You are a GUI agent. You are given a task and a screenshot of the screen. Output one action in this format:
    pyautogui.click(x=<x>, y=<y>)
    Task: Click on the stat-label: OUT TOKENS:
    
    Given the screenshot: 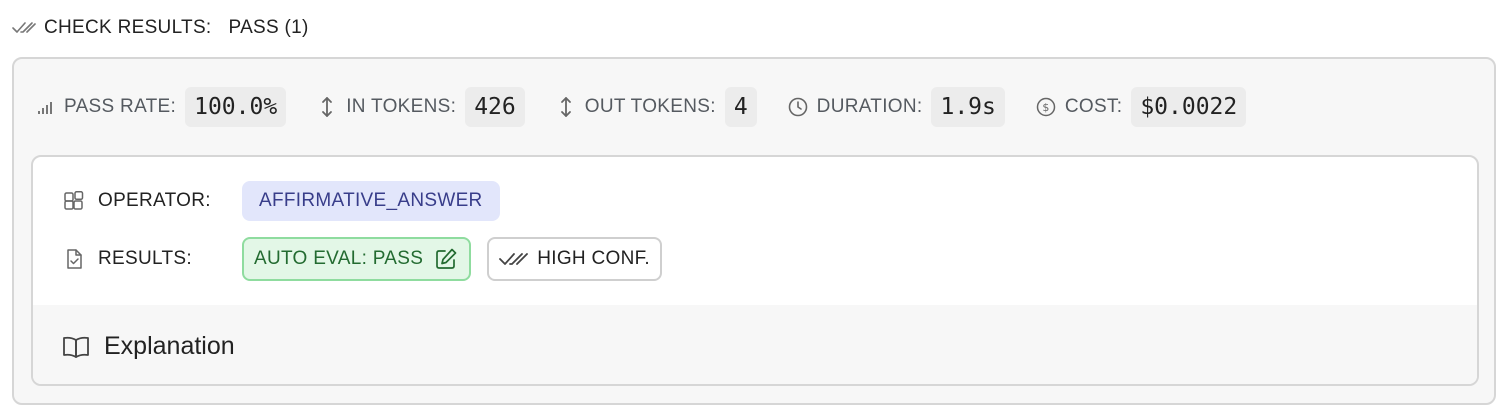 What is the action you would take?
    pyautogui.click(x=650, y=106)
    